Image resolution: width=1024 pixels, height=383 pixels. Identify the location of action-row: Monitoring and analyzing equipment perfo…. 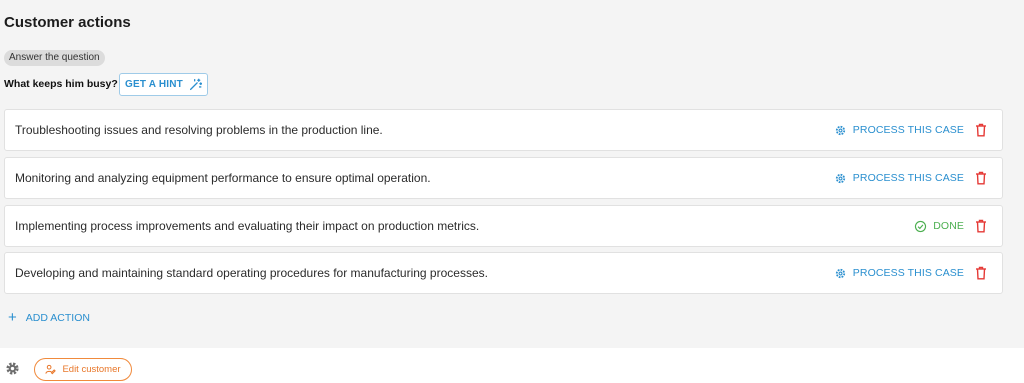
(503, 178).